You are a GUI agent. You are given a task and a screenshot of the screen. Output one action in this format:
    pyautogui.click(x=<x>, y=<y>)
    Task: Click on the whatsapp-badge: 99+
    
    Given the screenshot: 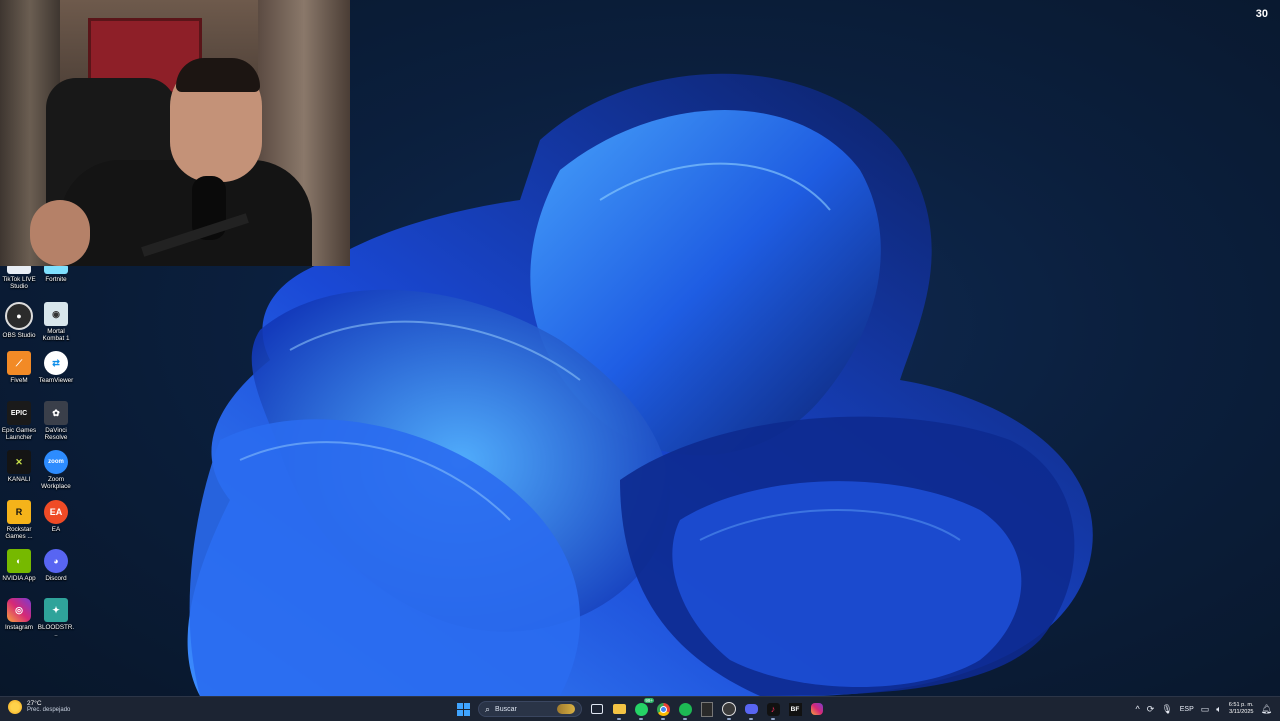 What is the action you would take?
    pyautogui.click(x=649, y=700)
    